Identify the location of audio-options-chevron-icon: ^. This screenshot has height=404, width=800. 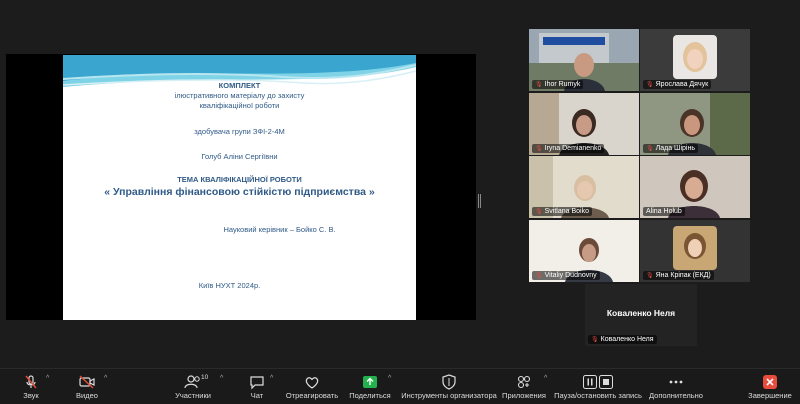
(47, 378).